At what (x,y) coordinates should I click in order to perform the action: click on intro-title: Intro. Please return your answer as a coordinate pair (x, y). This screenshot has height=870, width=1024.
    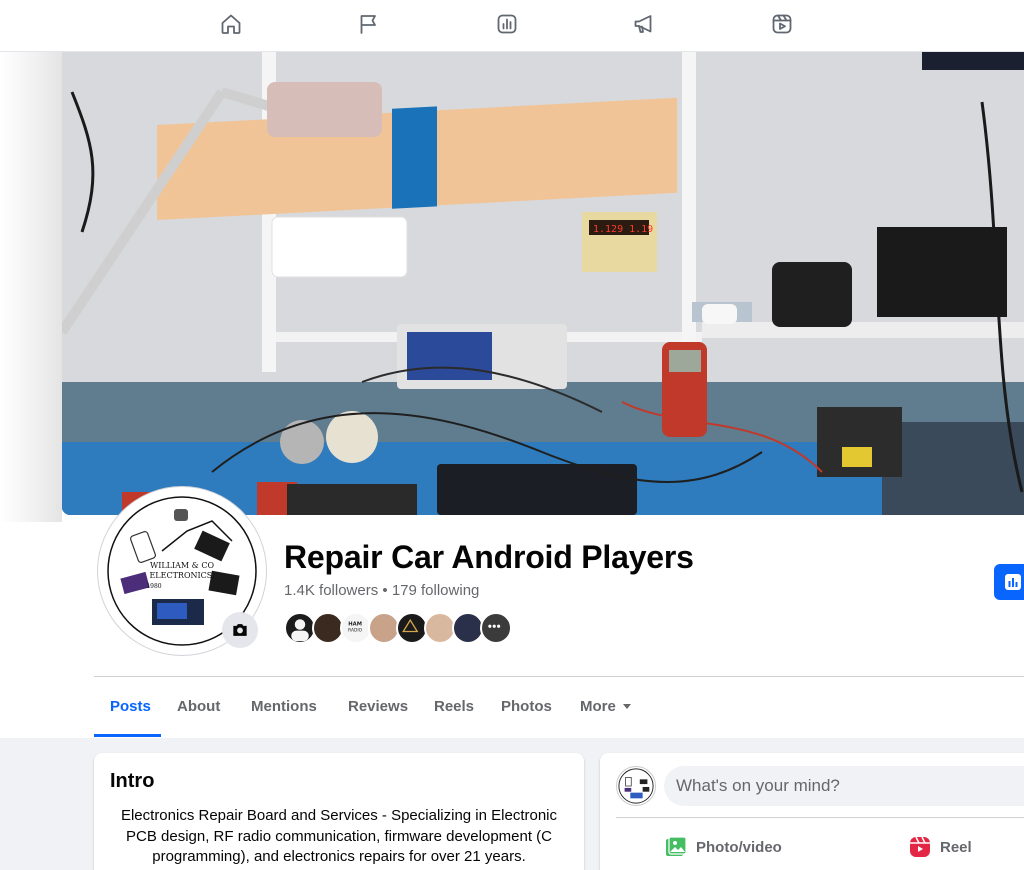
    Looking at the image, I should click on (132, 781).